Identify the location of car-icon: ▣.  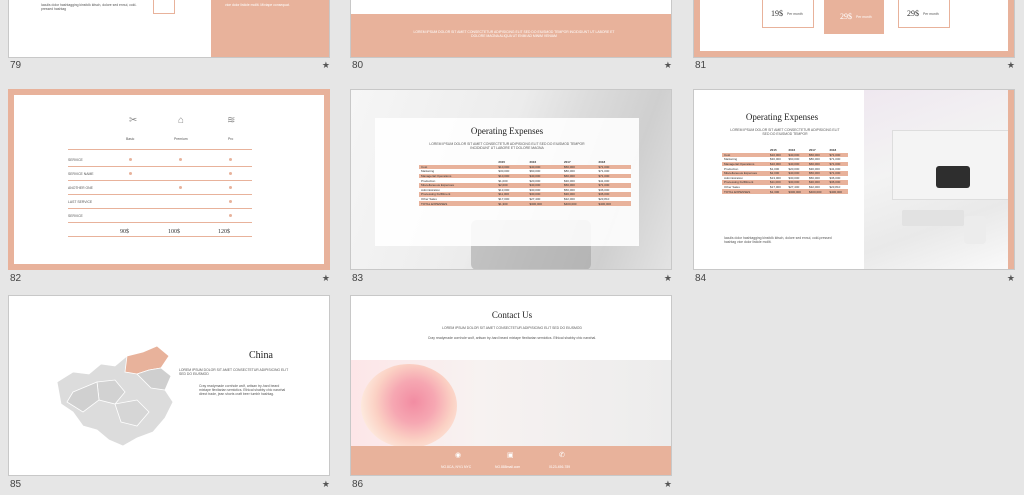
(510, 455).